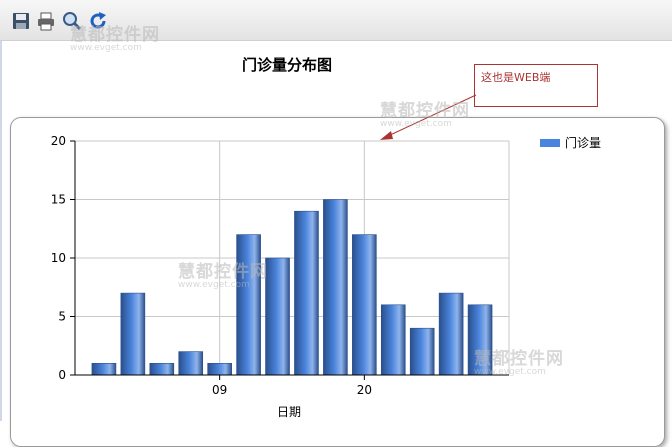  Describe the element at coordinates (62, 317) in the screenshot. I see `y-tick-label: 5` at that location.